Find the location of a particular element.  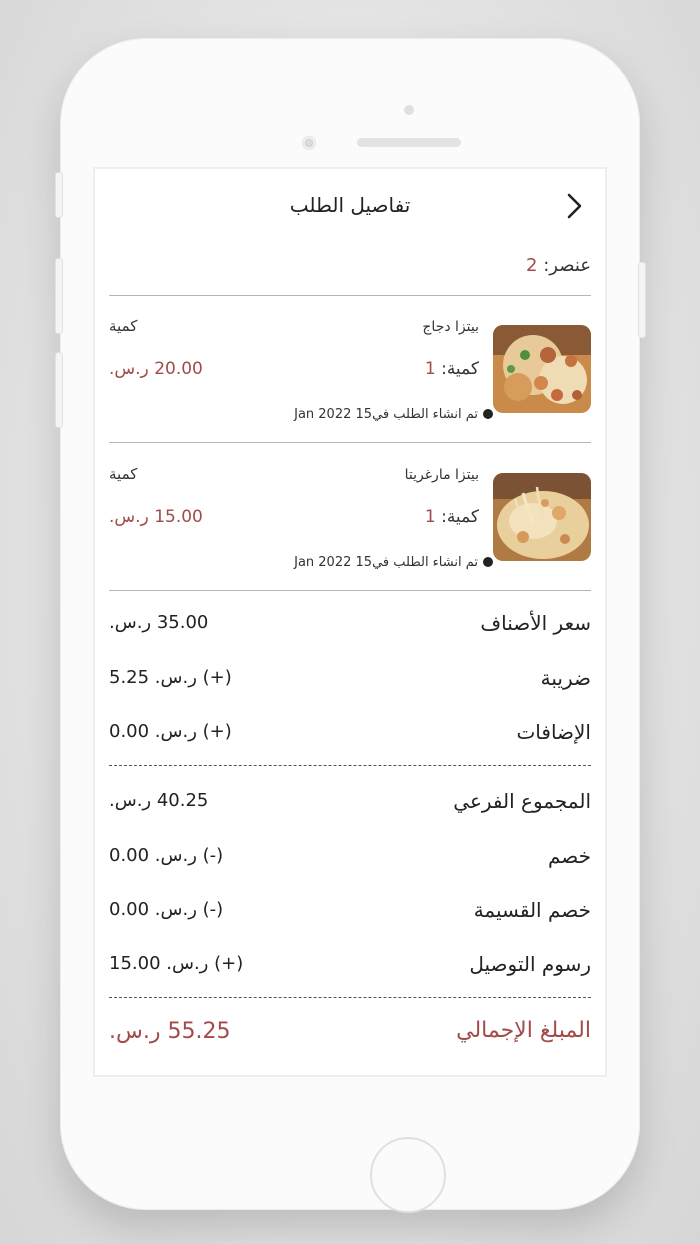

proximity-sensor is located at coordinates (409, 110).